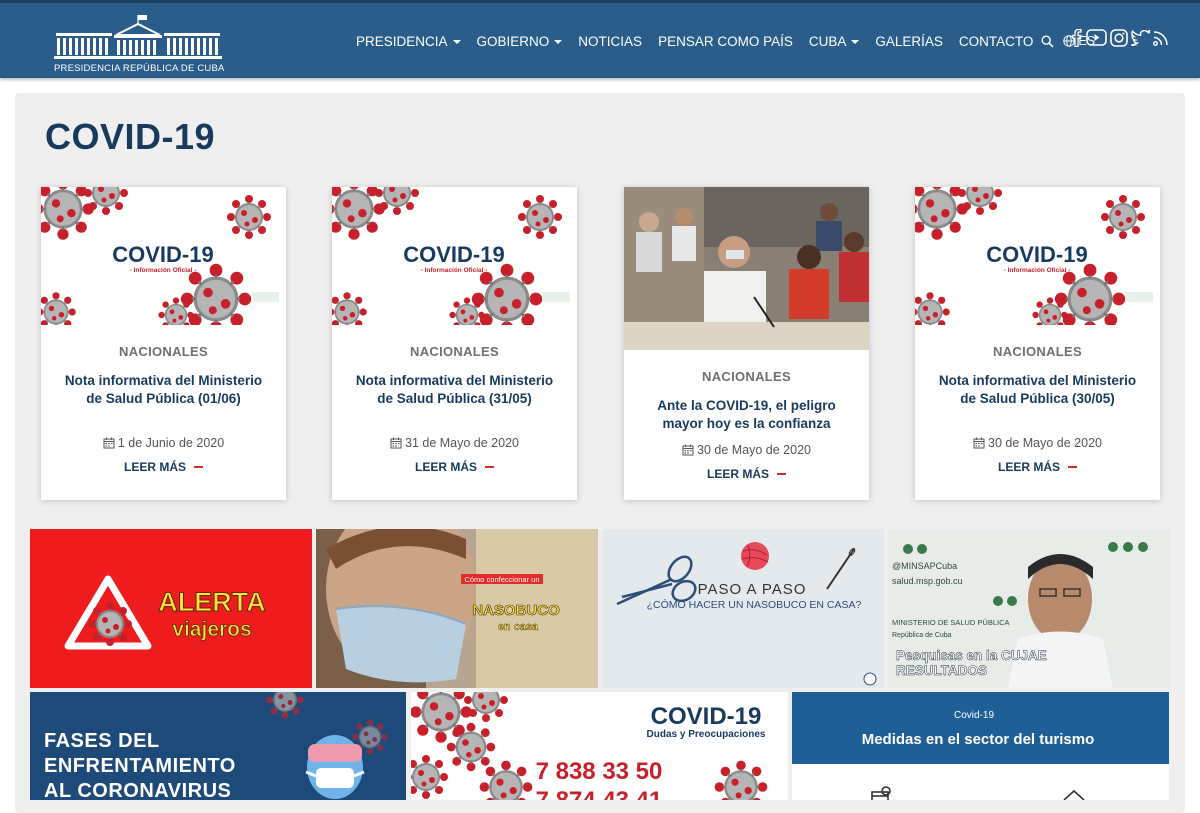 The width and height of the screenshot is (1200, 813). I want to click on nav-contacto: CONTACTO, so click(996, 41).